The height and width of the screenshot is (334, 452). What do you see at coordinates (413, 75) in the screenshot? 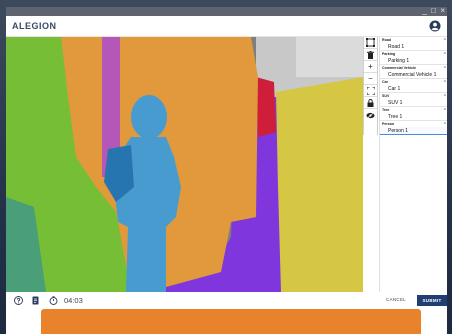
I see `list-item: Commercial Vehicle 1` at bounding box center [413, 75].